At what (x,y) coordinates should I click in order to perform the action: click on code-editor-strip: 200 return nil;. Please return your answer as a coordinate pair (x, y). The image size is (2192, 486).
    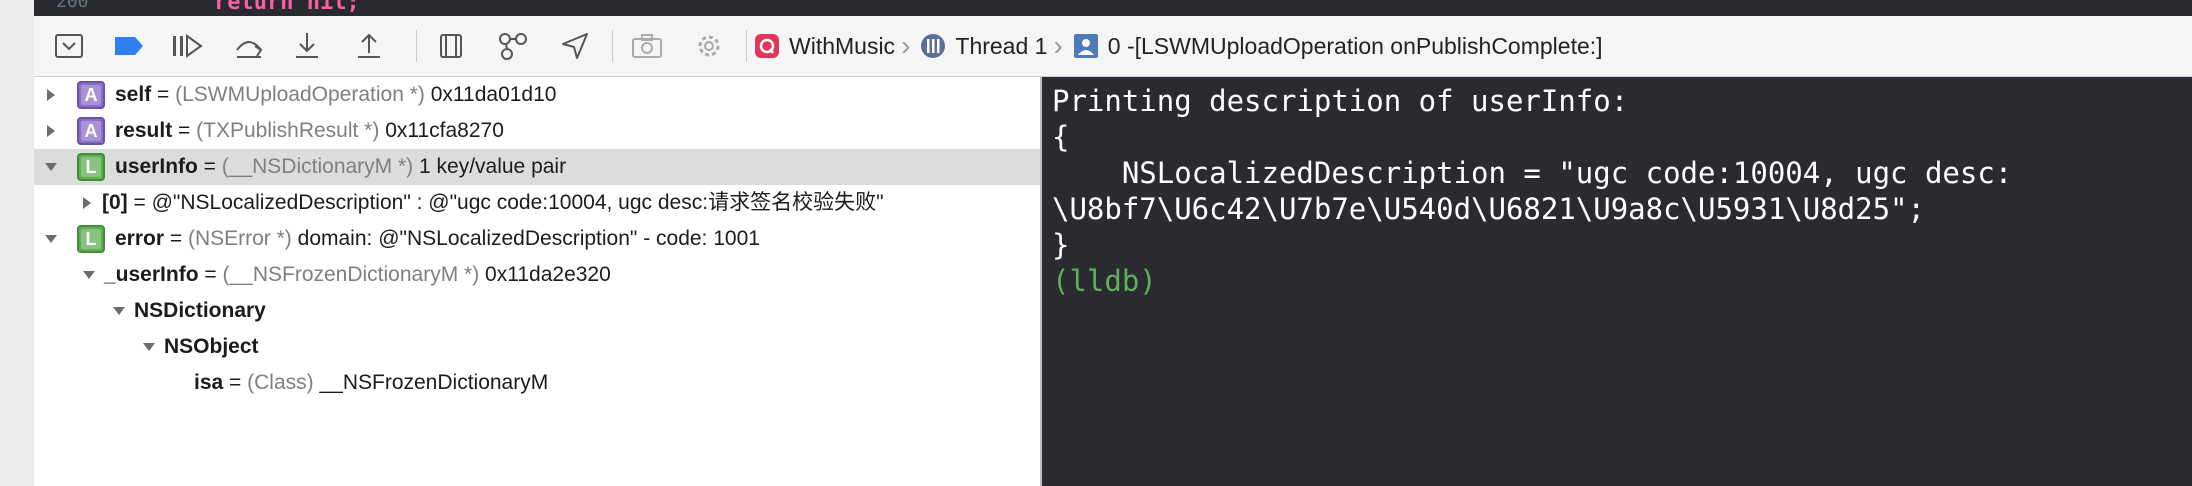
    Looking at the image, I should click on (1113, 8).